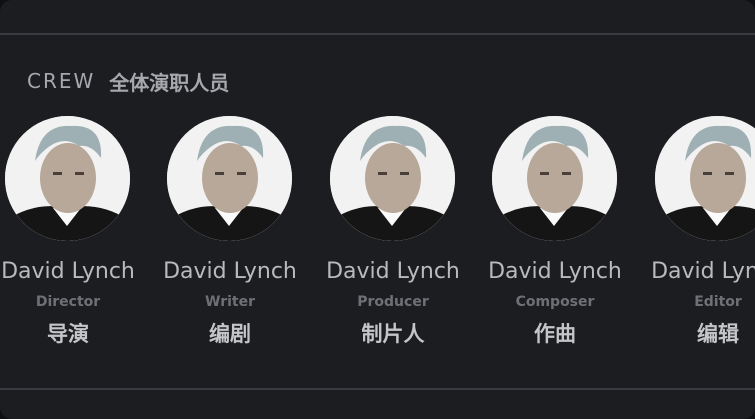 The width and height of the screenshot is (755, 419). Describe the element at coordinates (377, 34) in the screenshot. I see `top-divider` at that location.